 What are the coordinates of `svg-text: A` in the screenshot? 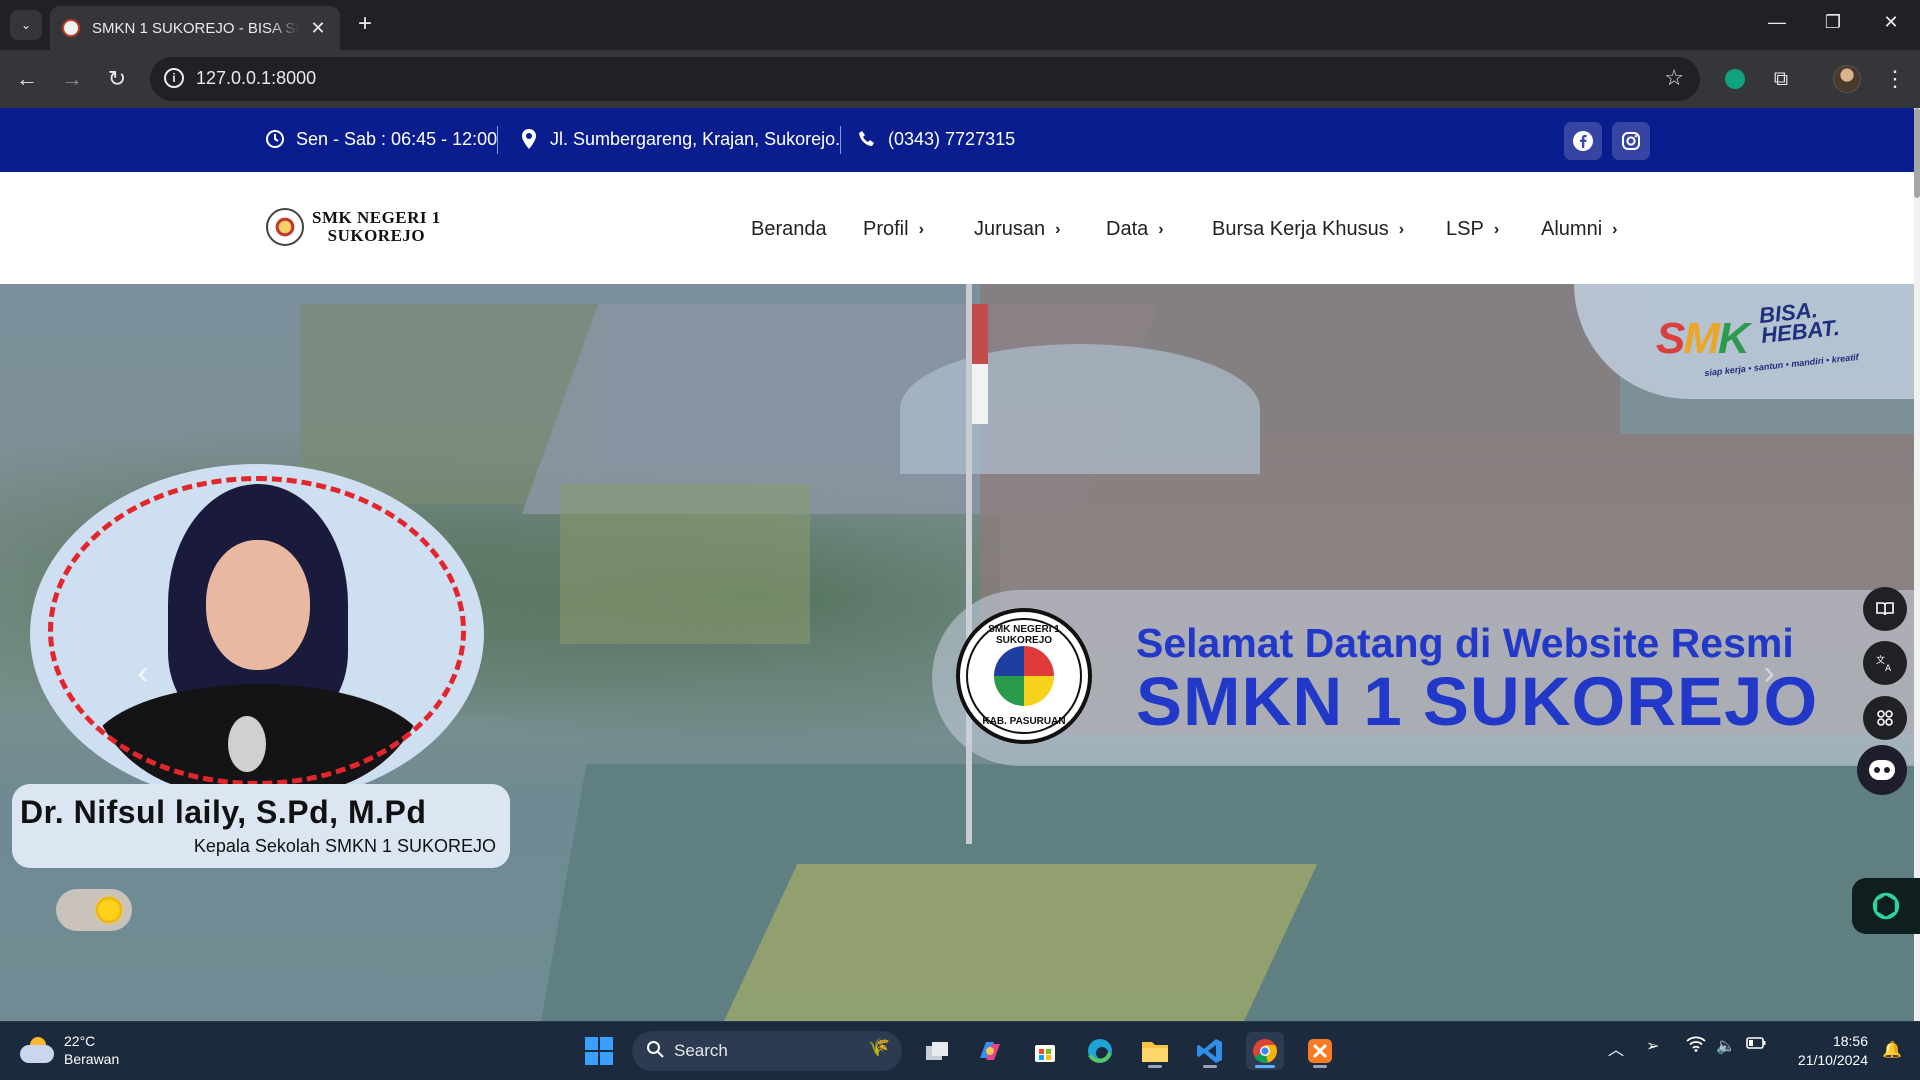 It's located at (1888, 668).